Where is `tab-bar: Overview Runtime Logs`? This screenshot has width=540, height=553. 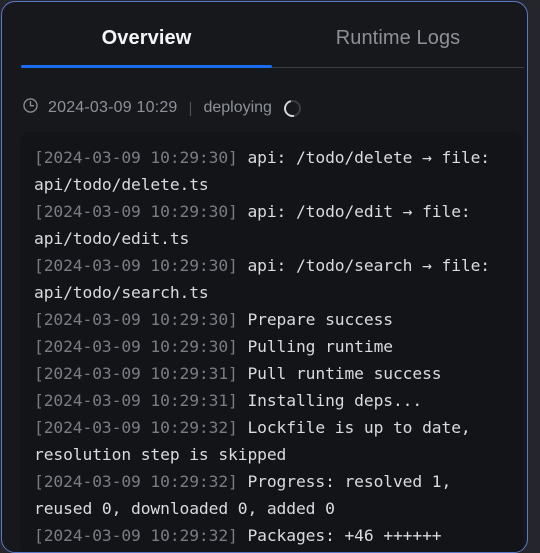
tab-bar: Overview Runtime Logs is located at coordinates (264, 44).